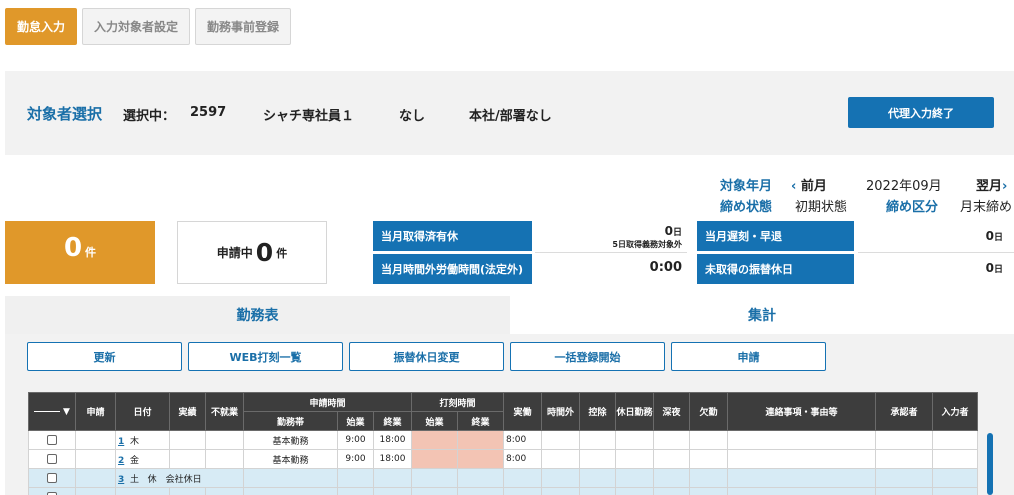 The image size is (1014, 495). Describe the element at coordinates (355, 421) in the screenshot. I see `header-start: 始業` at that location.